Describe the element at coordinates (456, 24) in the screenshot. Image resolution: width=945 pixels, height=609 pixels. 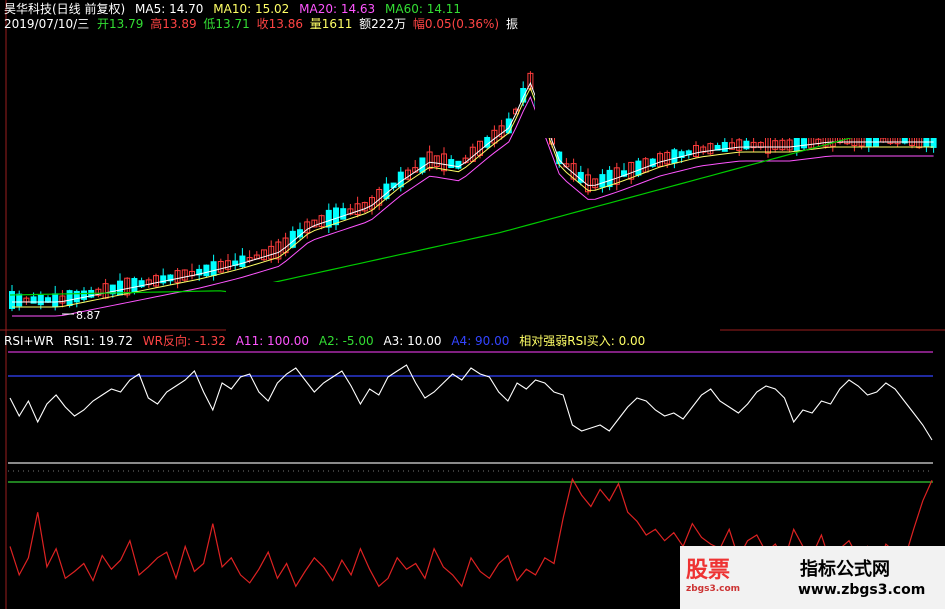
I see `change-value: 幅0.05(0.36%)` at that location.